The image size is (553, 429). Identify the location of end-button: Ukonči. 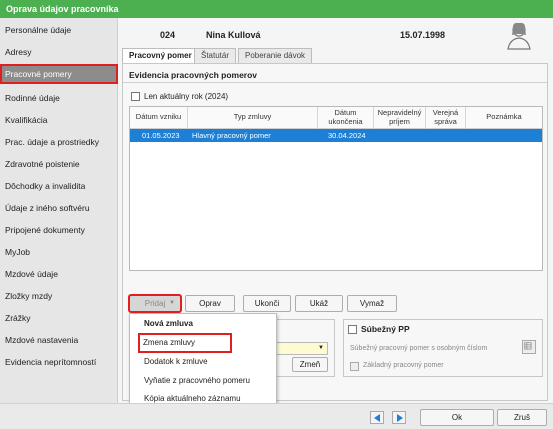
(267, 303).